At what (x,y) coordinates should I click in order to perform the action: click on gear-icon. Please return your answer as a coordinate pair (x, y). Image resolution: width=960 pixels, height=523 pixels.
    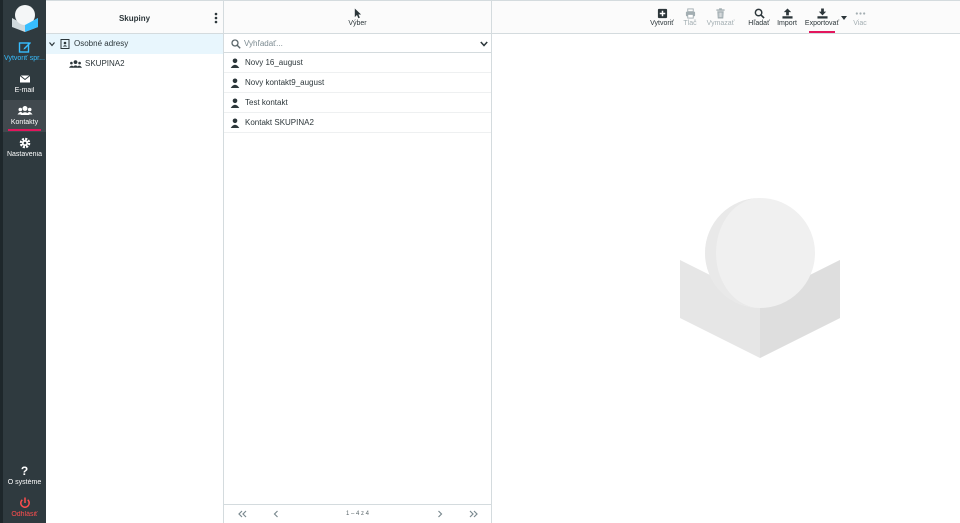
    Looking at the image, I should click on (24, 143).